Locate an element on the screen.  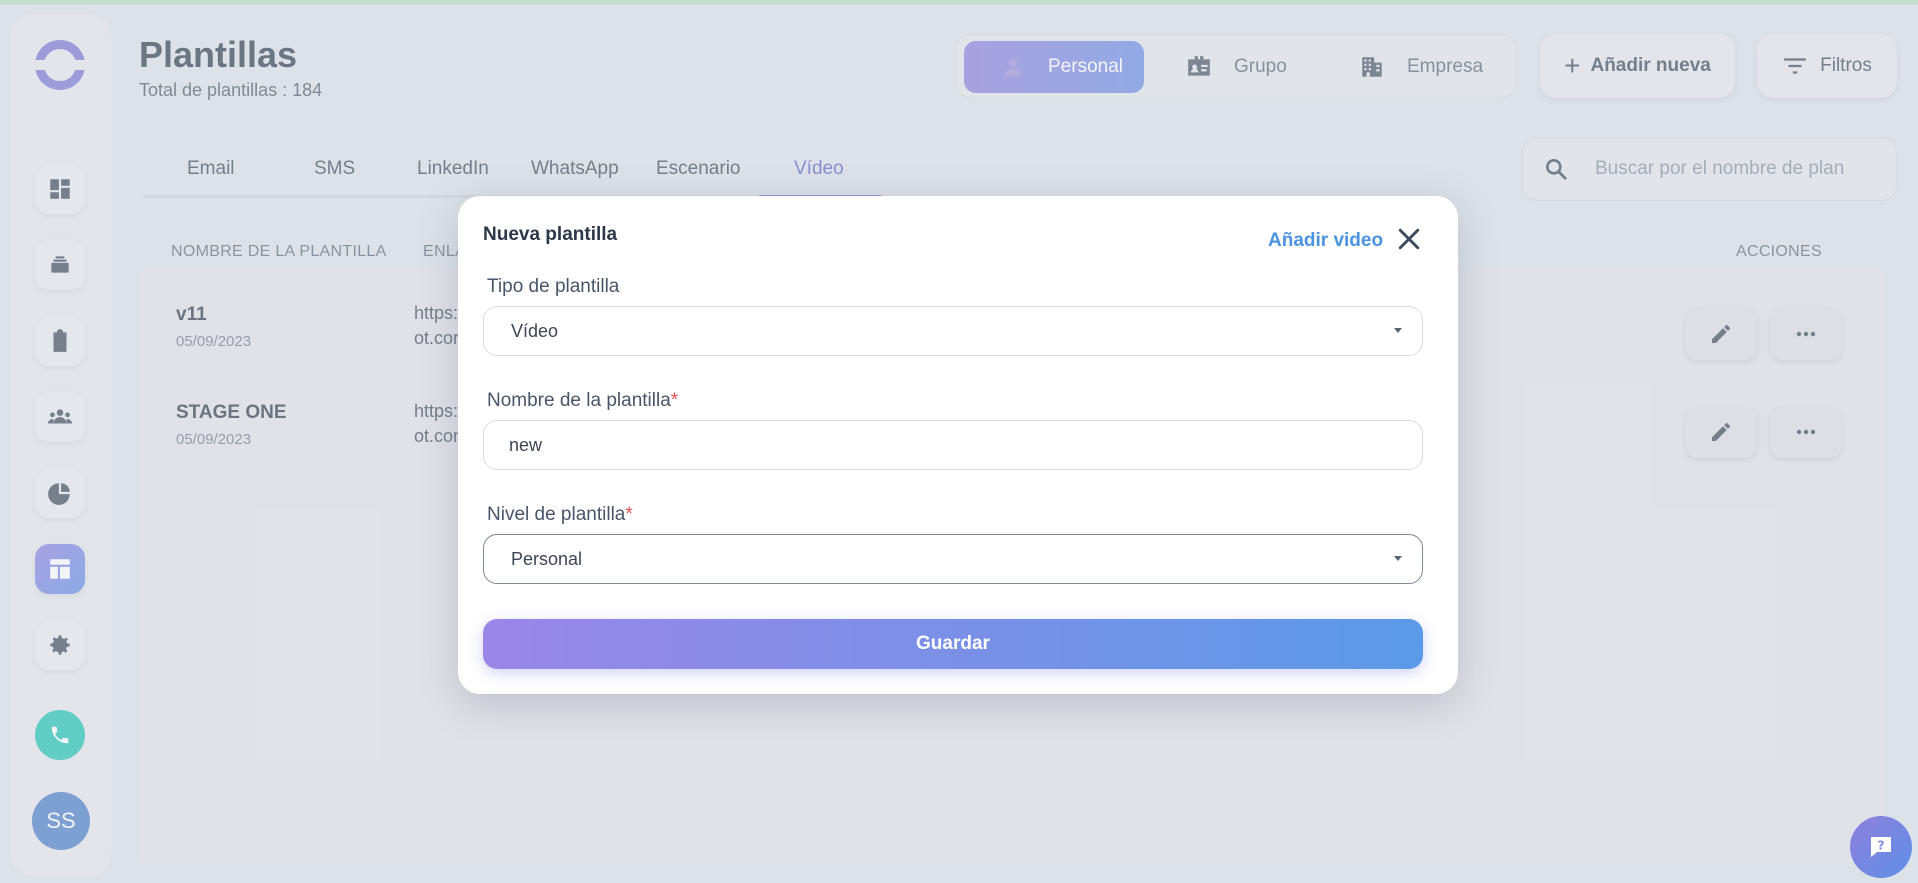
save-button: Guardar is located at coordinates (953, 644).